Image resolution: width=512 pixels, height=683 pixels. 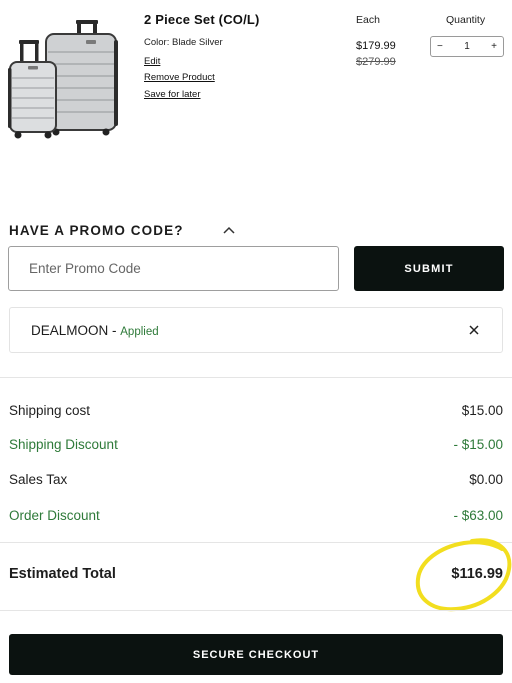 What do you see at coordinates (256, 574) in the screenshot?
I see `estimated-total-row: Estimated Total $116.99` at bounding box center [256, 574].